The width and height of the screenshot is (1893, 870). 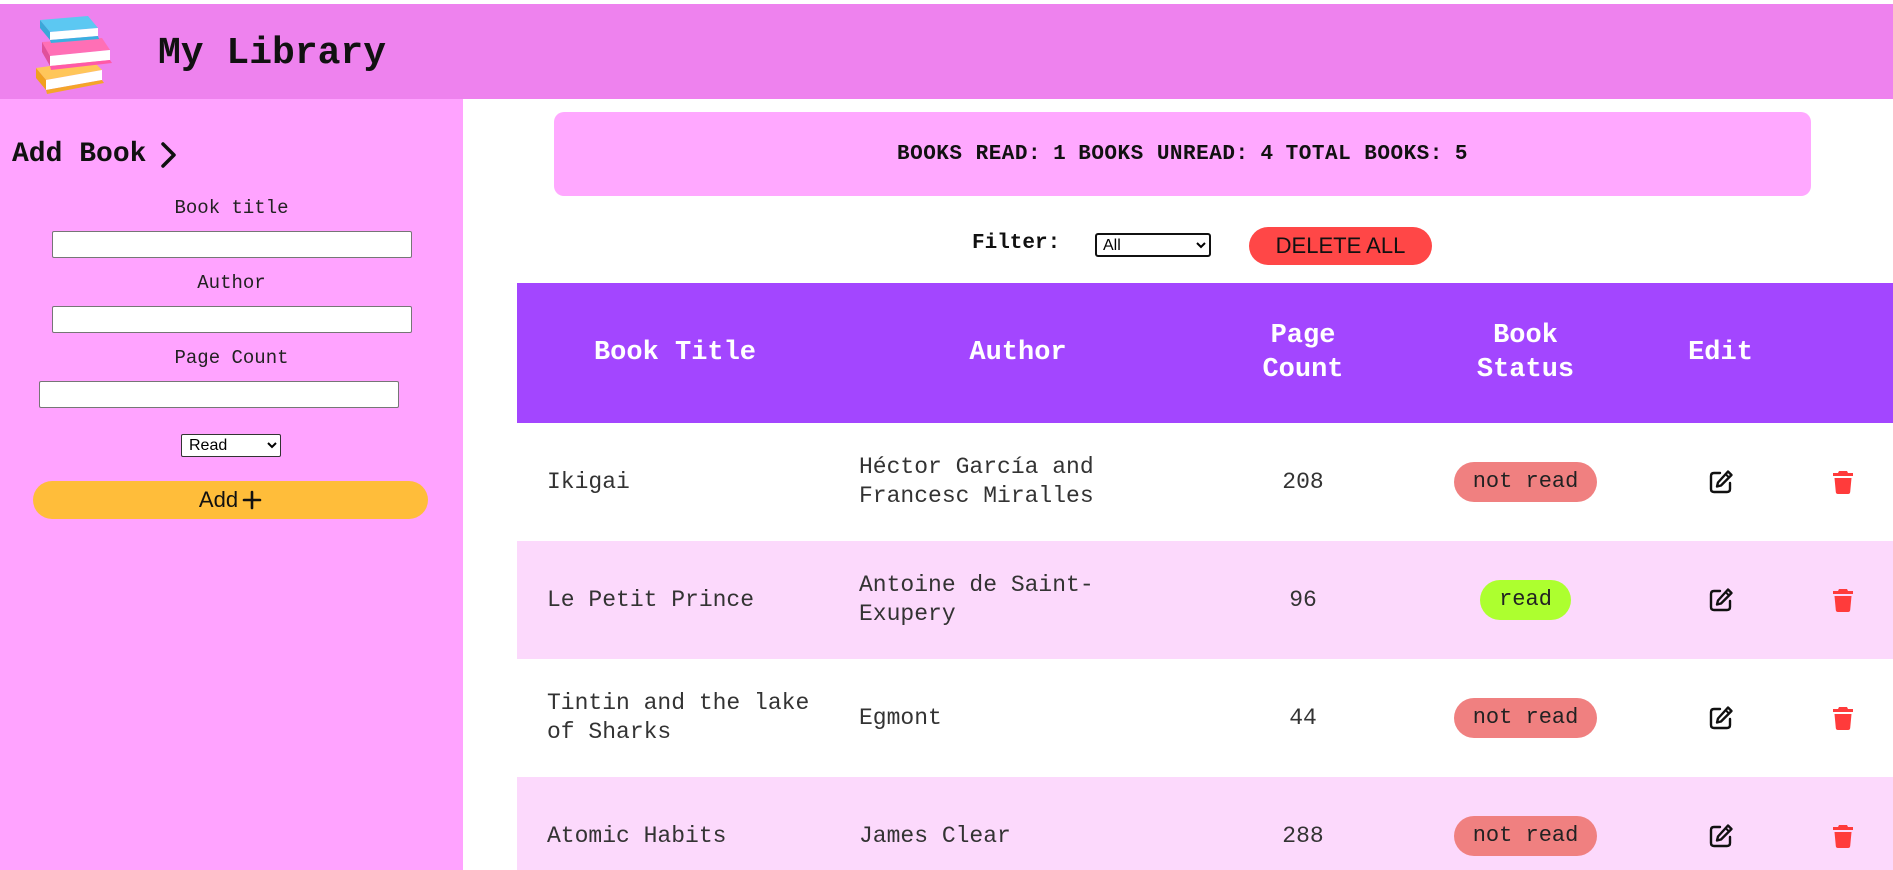 I want to click on add-book-heading-label: Add Book, so click(x=79, y=154).